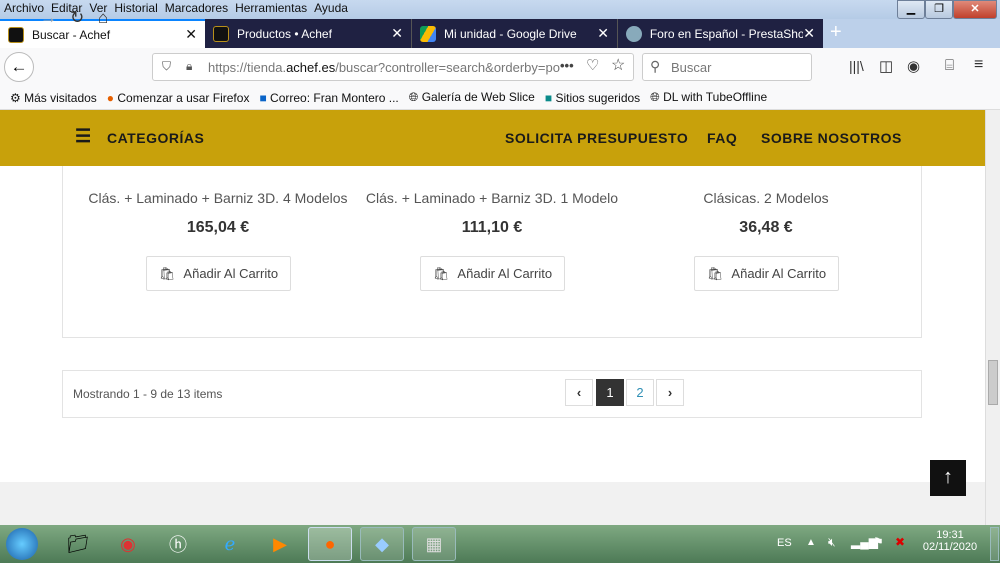  I want to click on internet-explorer-icon: ℯ, so click(230, 544).